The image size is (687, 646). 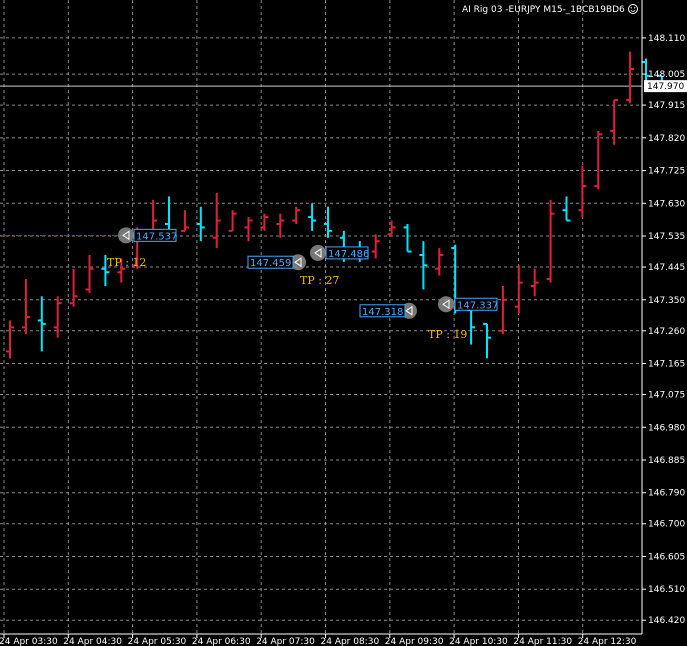 What do you see at coordinates (666, 396) in the screenshot?
I see `y-tick-label: 147.075` at bounding box center [666, 396].